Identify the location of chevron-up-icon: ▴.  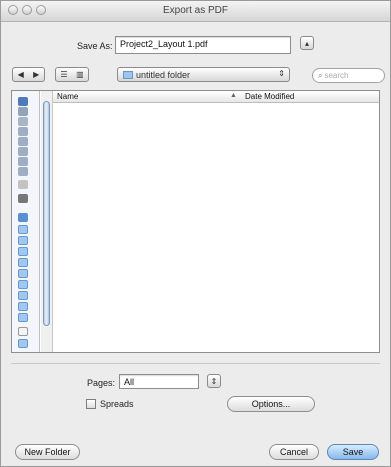
(306, 43).